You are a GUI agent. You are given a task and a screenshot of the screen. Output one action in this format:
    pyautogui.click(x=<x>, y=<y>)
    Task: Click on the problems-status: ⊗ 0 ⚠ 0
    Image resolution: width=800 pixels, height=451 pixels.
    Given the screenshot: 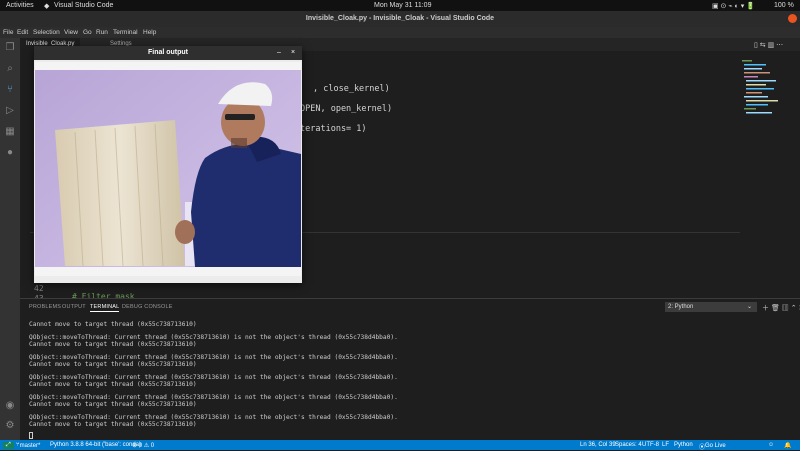 What is the action you would take?
    pyautogui.click(x=143, y=445)
    